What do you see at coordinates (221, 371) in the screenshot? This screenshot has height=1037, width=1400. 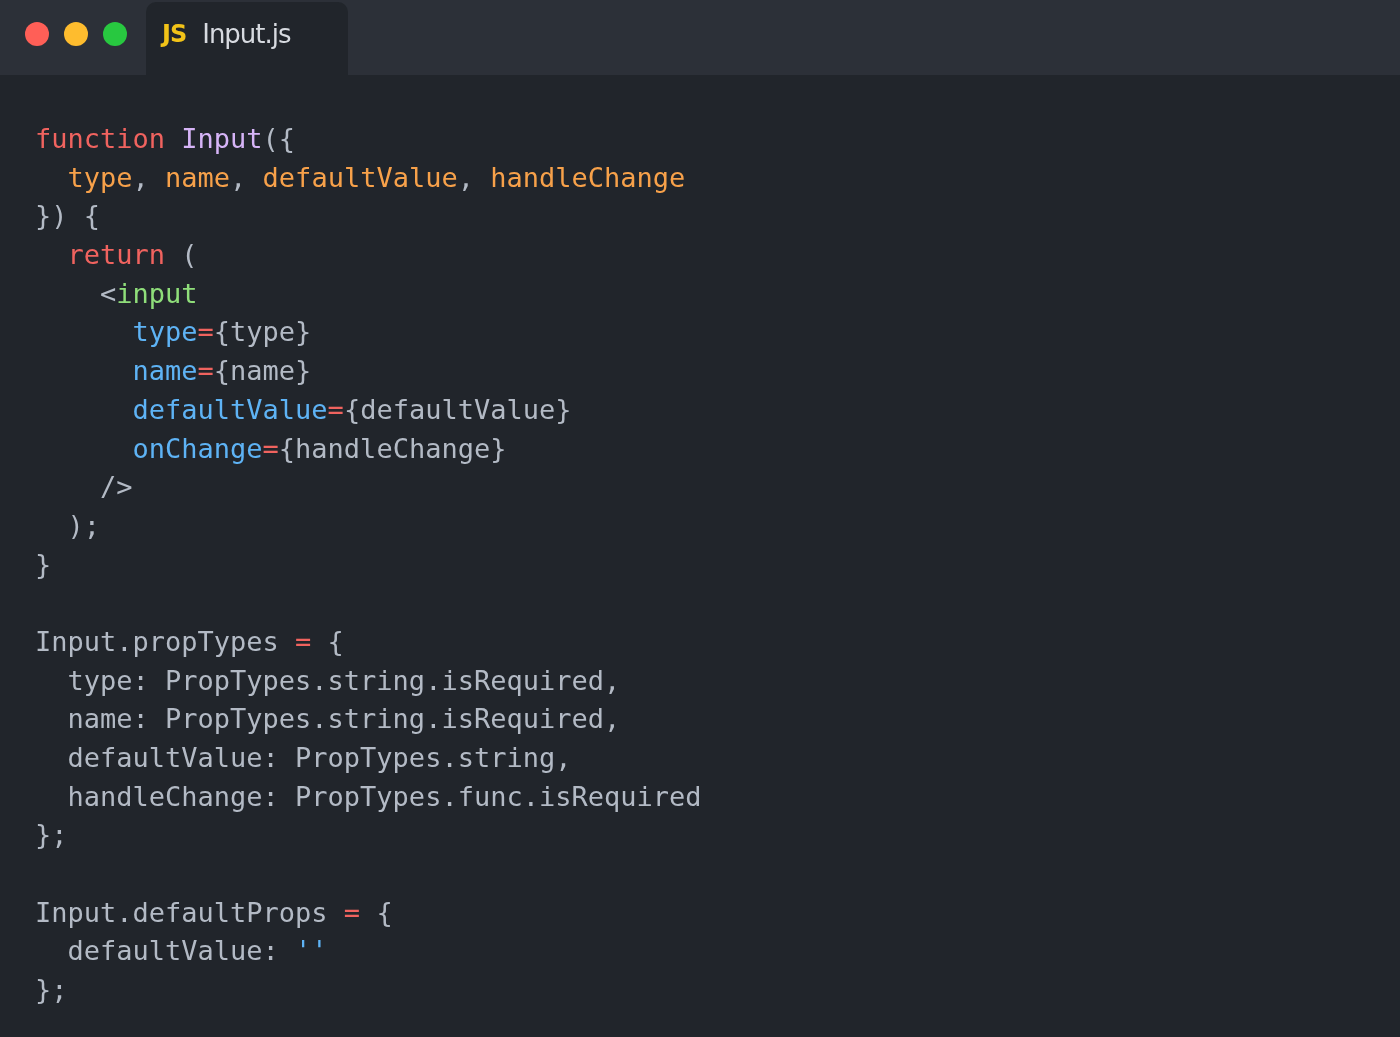 I see `code-line: name={name}` at bounding box center [221, 371].